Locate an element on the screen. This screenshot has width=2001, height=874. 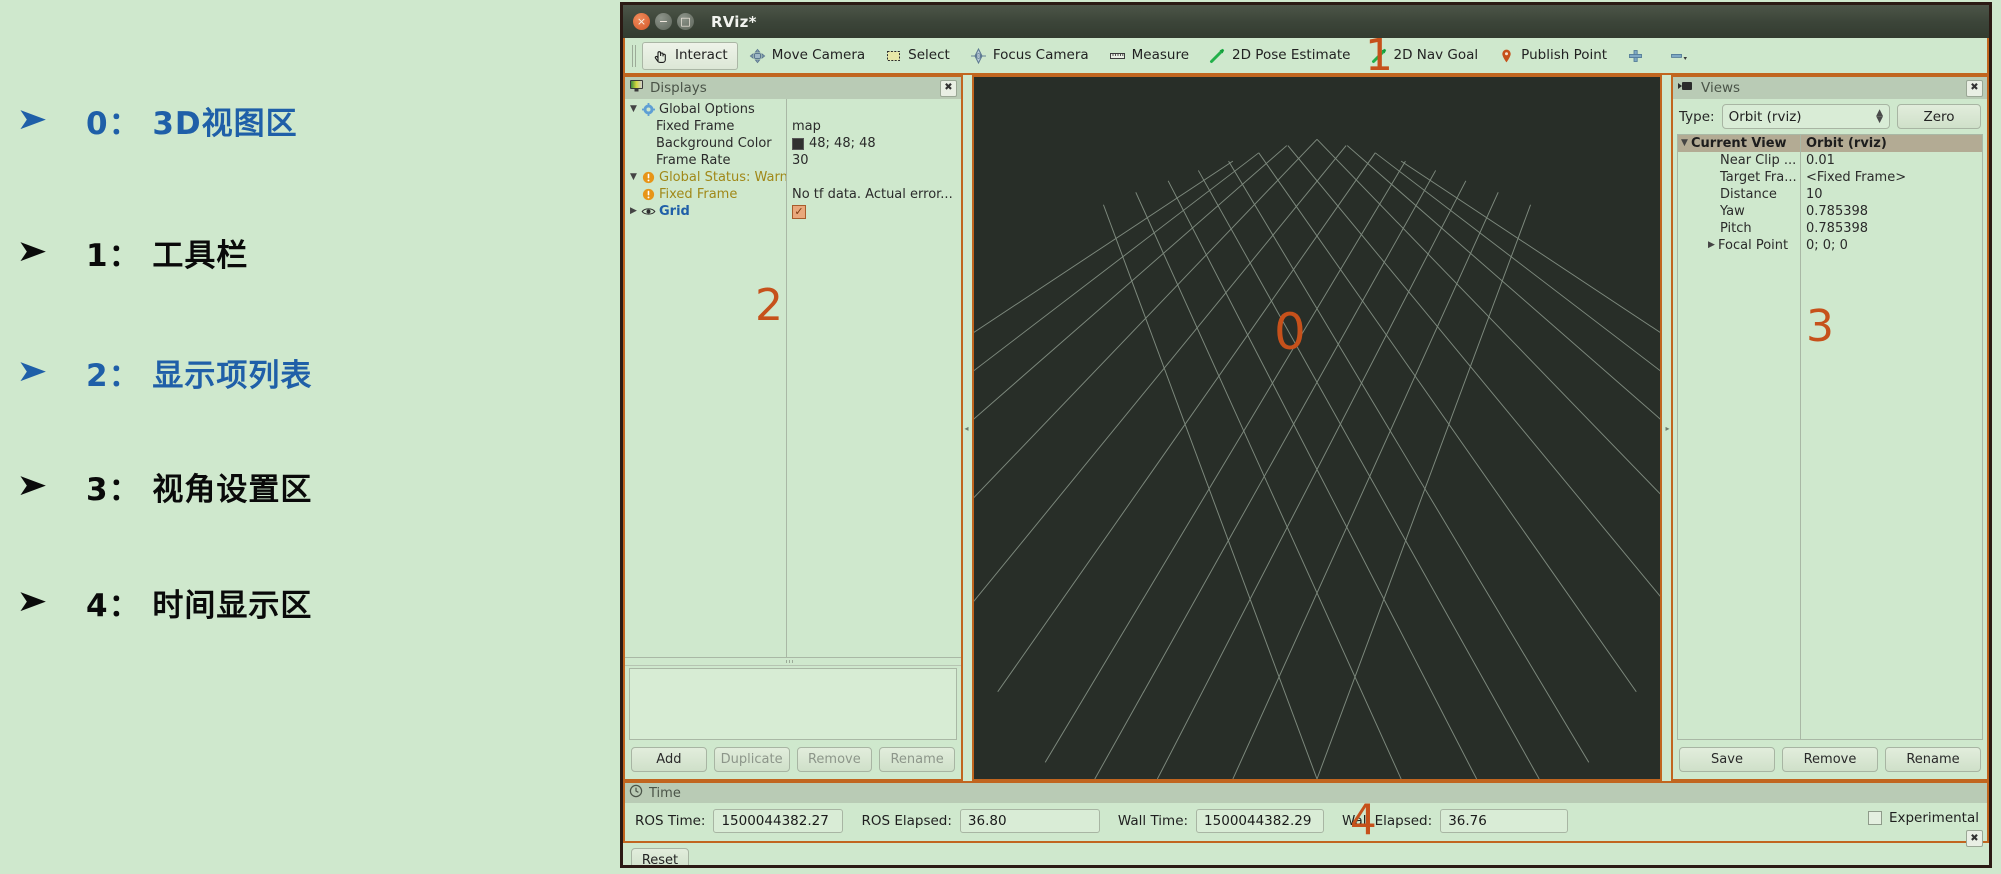
views-value-pitch: 0.785398 is located at coordinates (1891, 228).